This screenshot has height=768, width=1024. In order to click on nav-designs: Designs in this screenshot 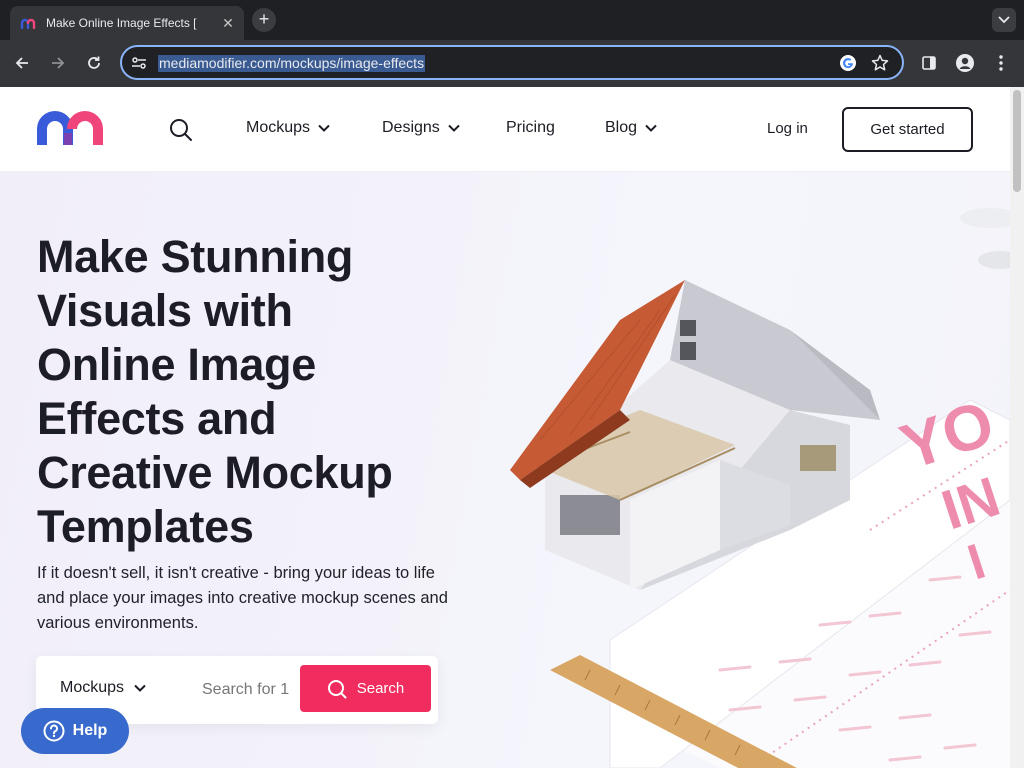, I will do `click(421, 128)`.